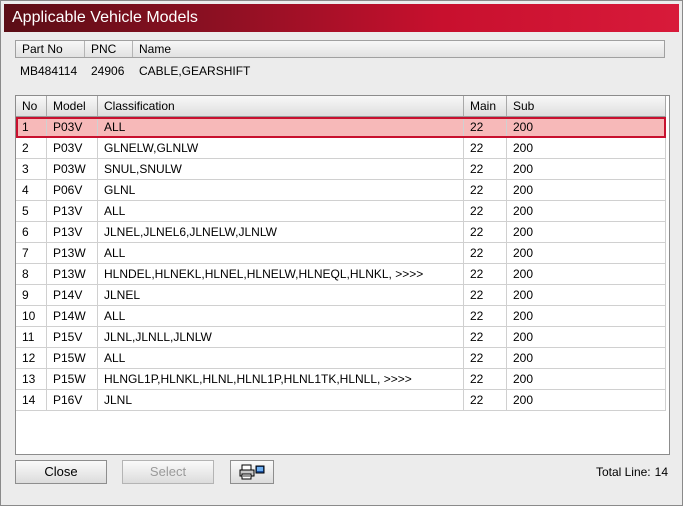 The image size is (683, 506). What do you see at coordinates (31, 253) in the screenshot?
I see `row-no: 7` at bounding box center [31, 253].